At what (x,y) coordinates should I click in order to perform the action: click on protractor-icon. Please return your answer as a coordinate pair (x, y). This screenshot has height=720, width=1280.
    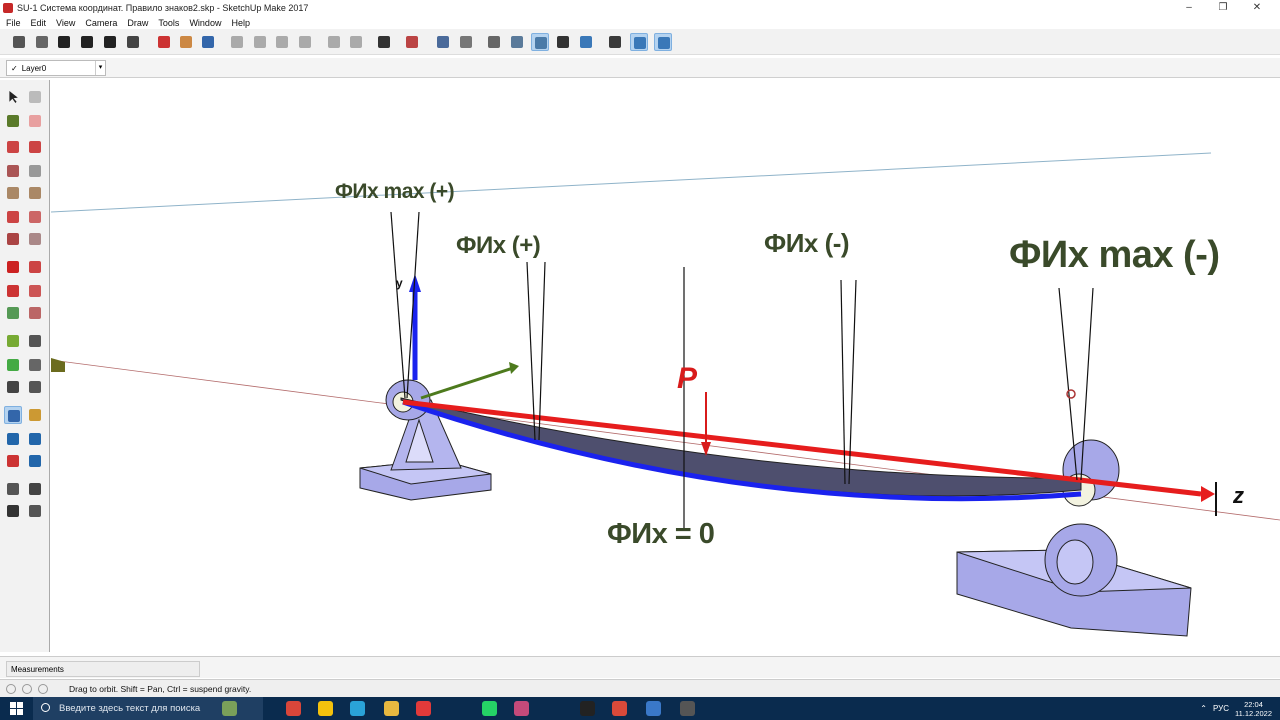
    Looking at the image, I should click on (13, 365).